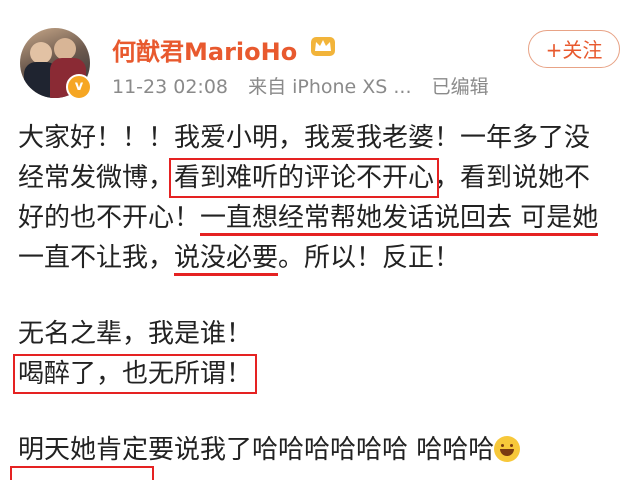  What do you see at coordinates (204, 49) in the screenshot?
I see `username: 何猷君MarioHo` at bounding box center [204, 49].